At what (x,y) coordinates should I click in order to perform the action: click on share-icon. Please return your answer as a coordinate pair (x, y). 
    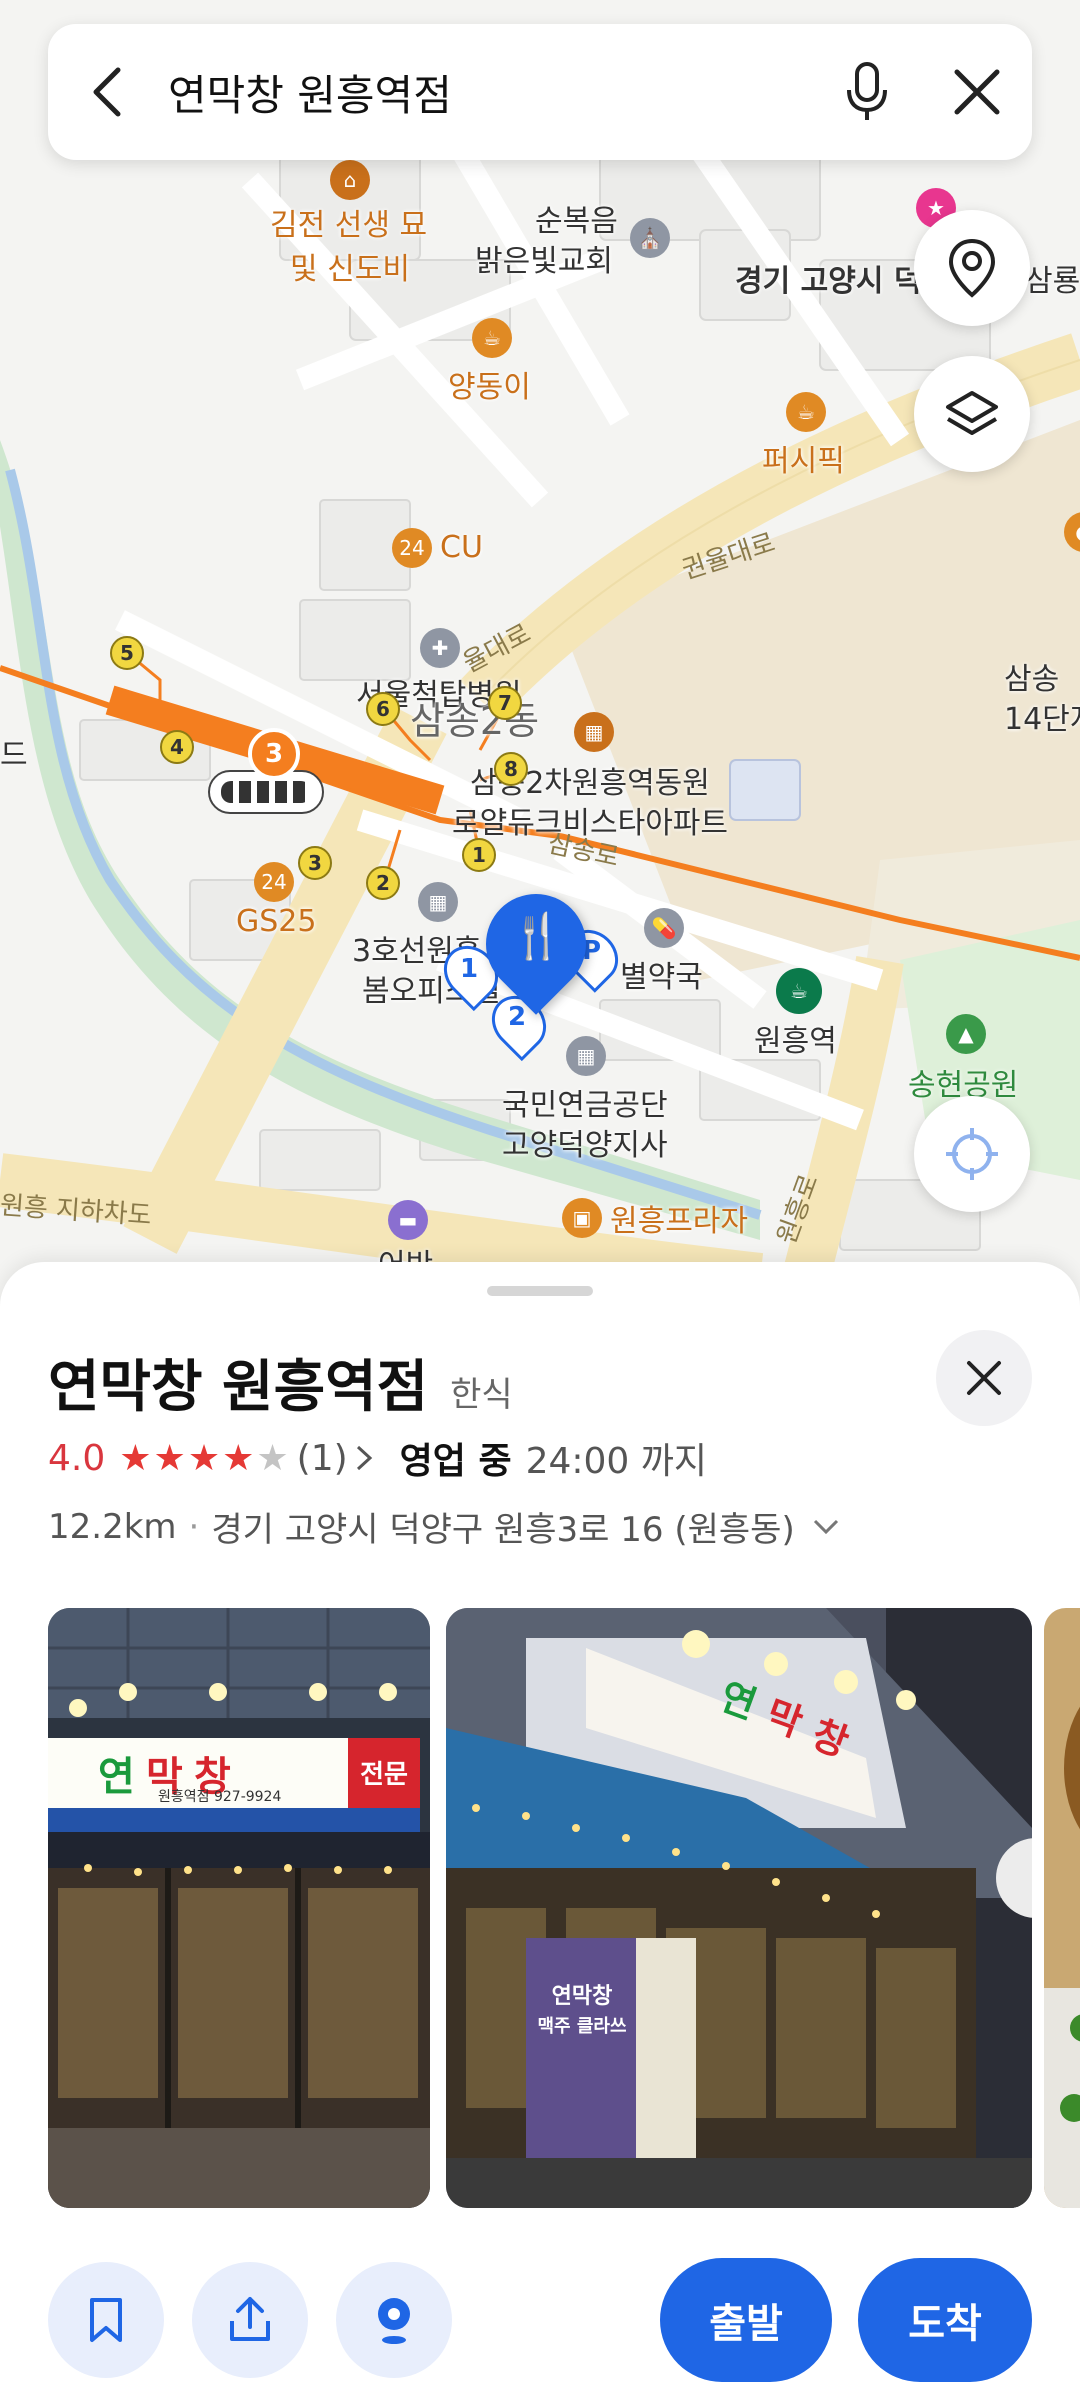
    Looking at the image, I should click on (250, 2319).